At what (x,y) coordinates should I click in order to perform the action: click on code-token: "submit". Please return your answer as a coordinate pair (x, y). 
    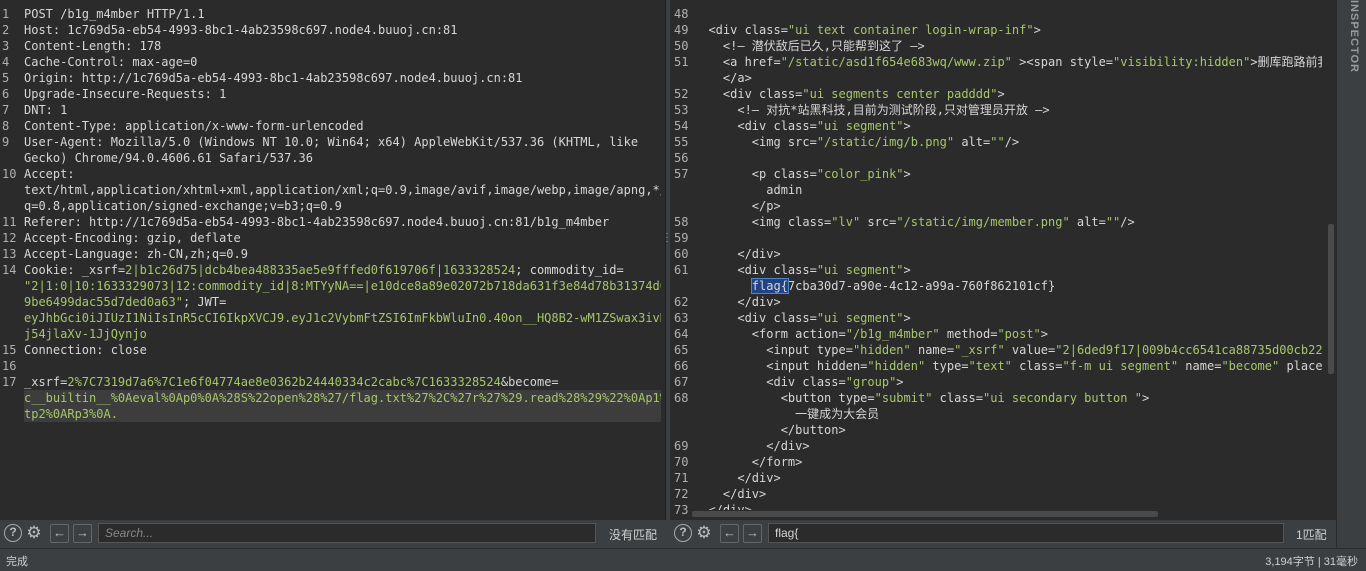
    Looking at the image, I should click on (903, 398).